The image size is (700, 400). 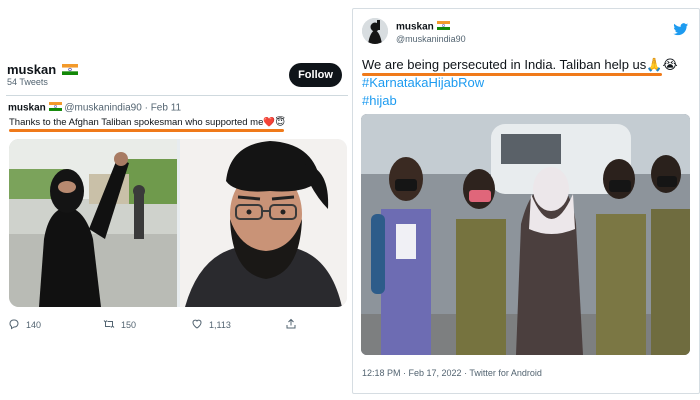 I want to click on profile-header: muskan 54 Tweets Follow, so click(x=177, y=75).